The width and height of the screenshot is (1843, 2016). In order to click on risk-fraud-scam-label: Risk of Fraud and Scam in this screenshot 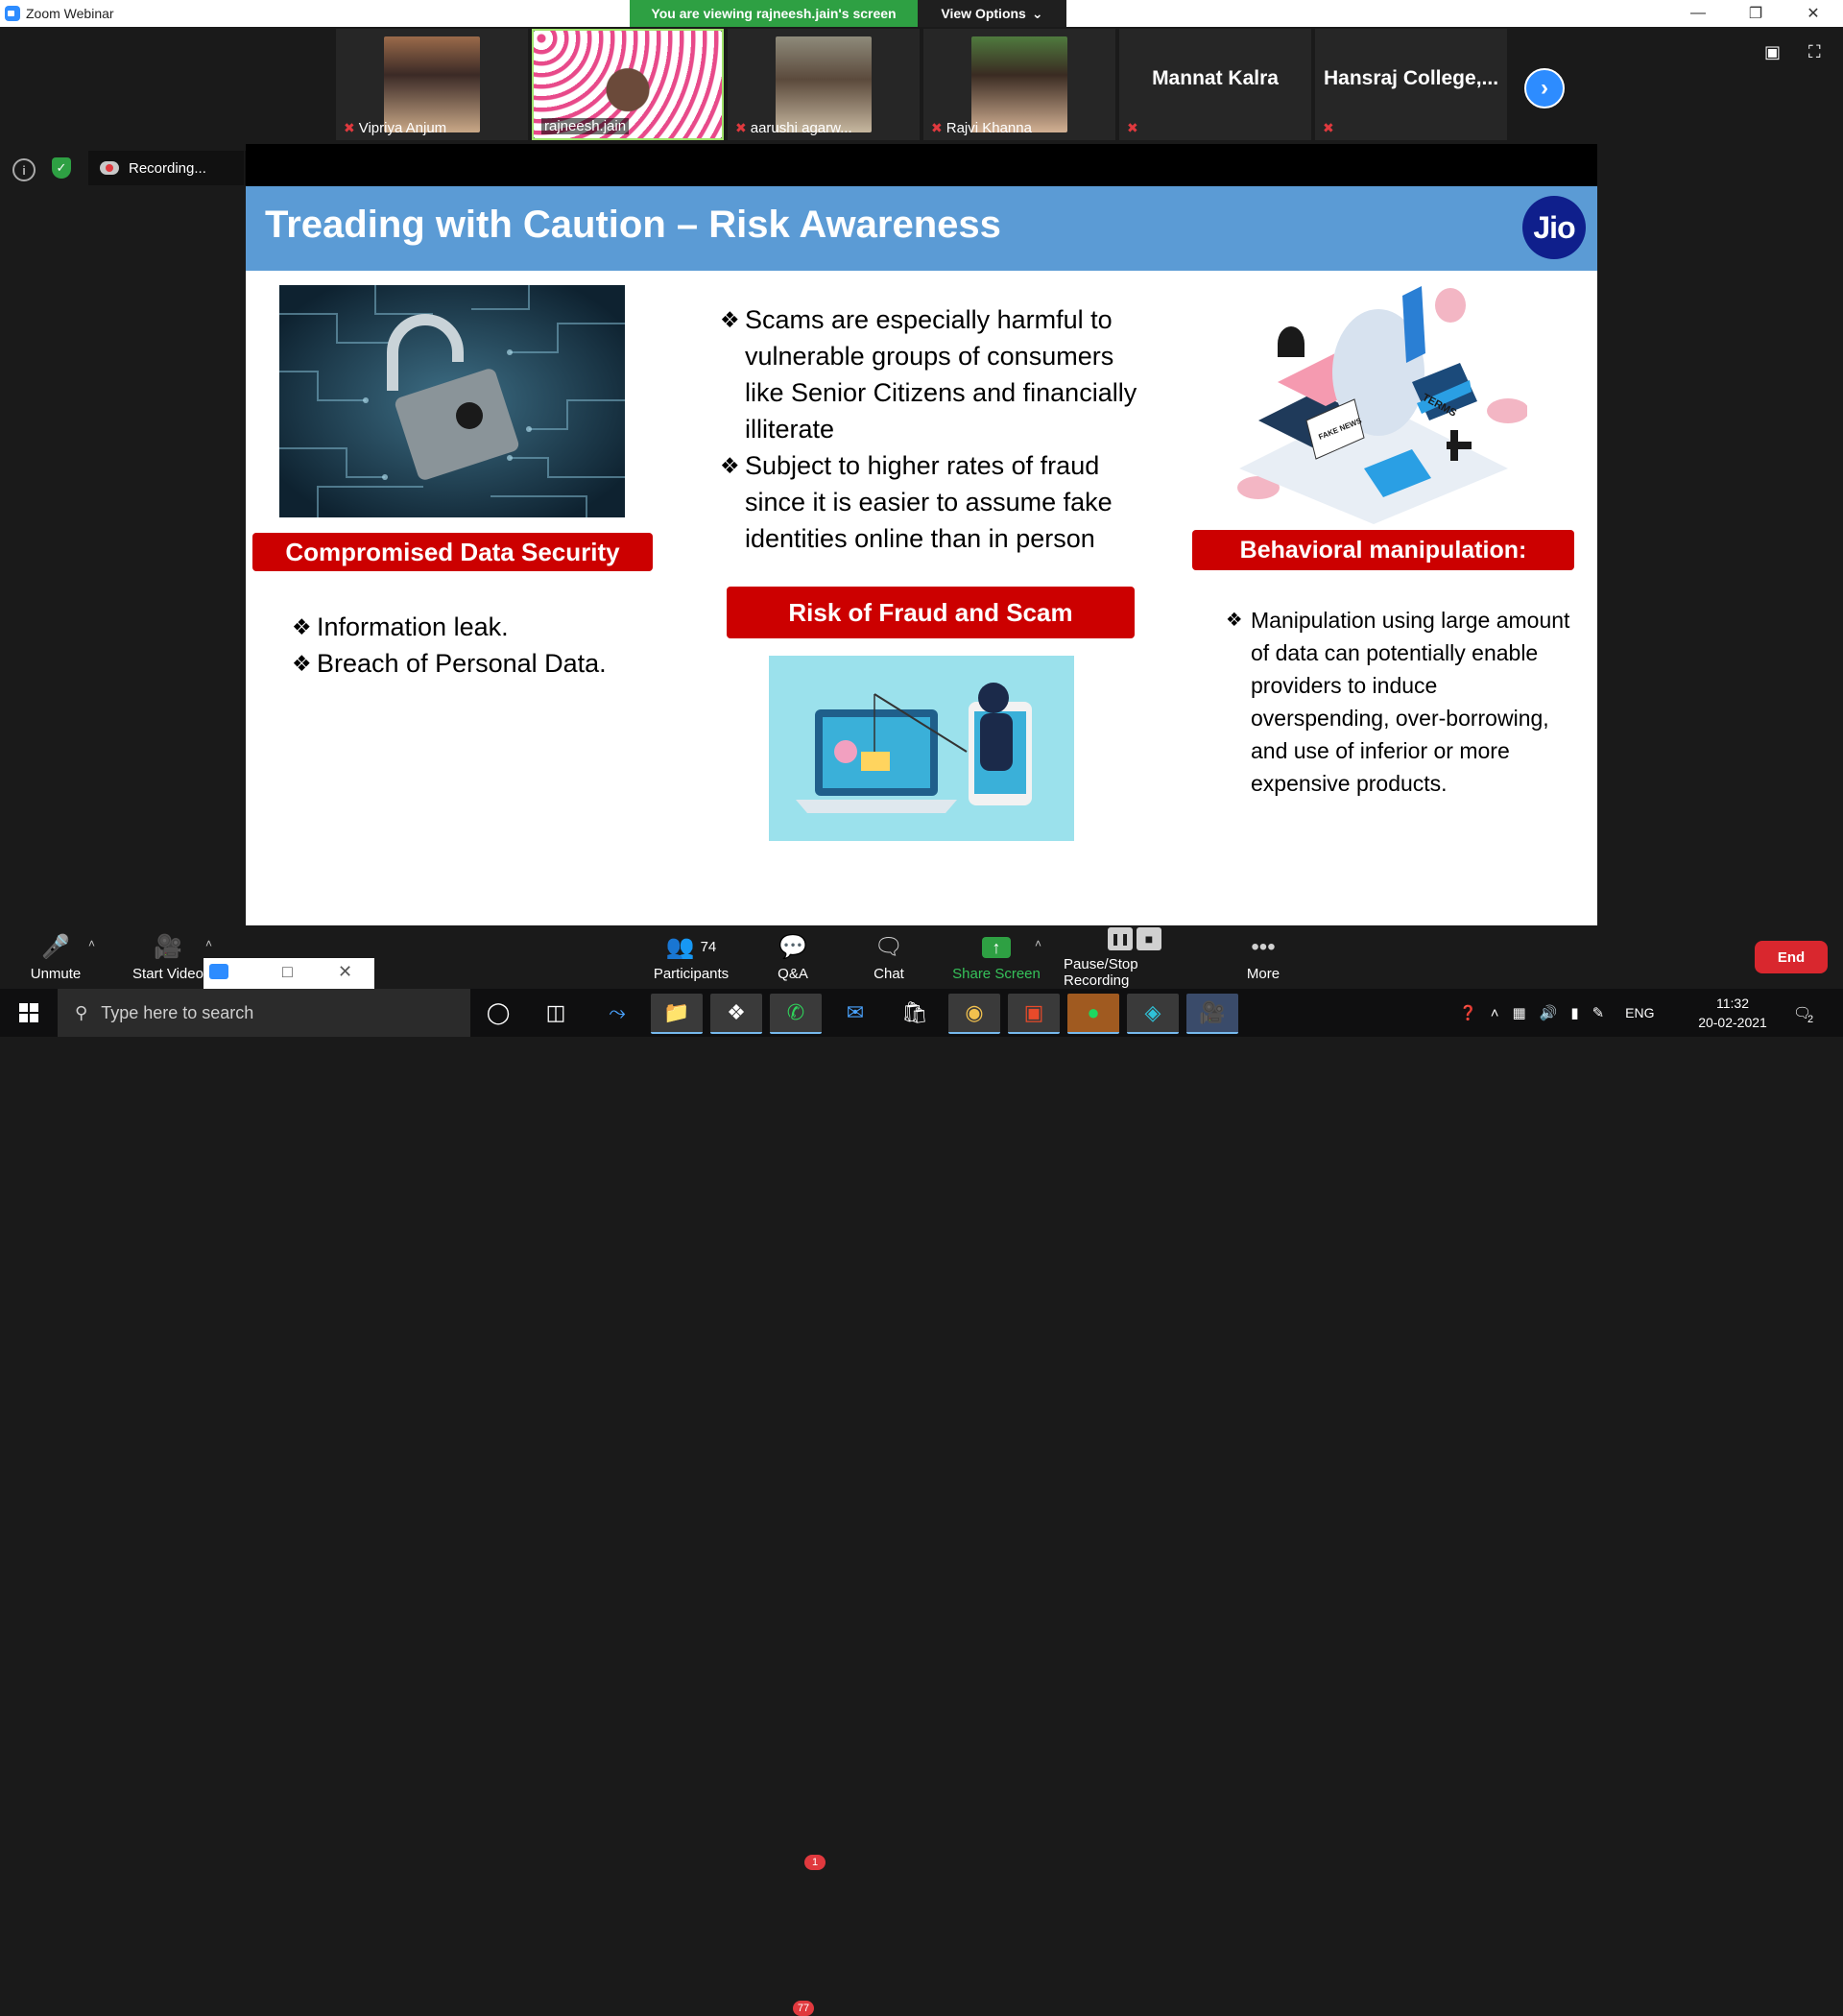, I will do `click(931, 612)`.